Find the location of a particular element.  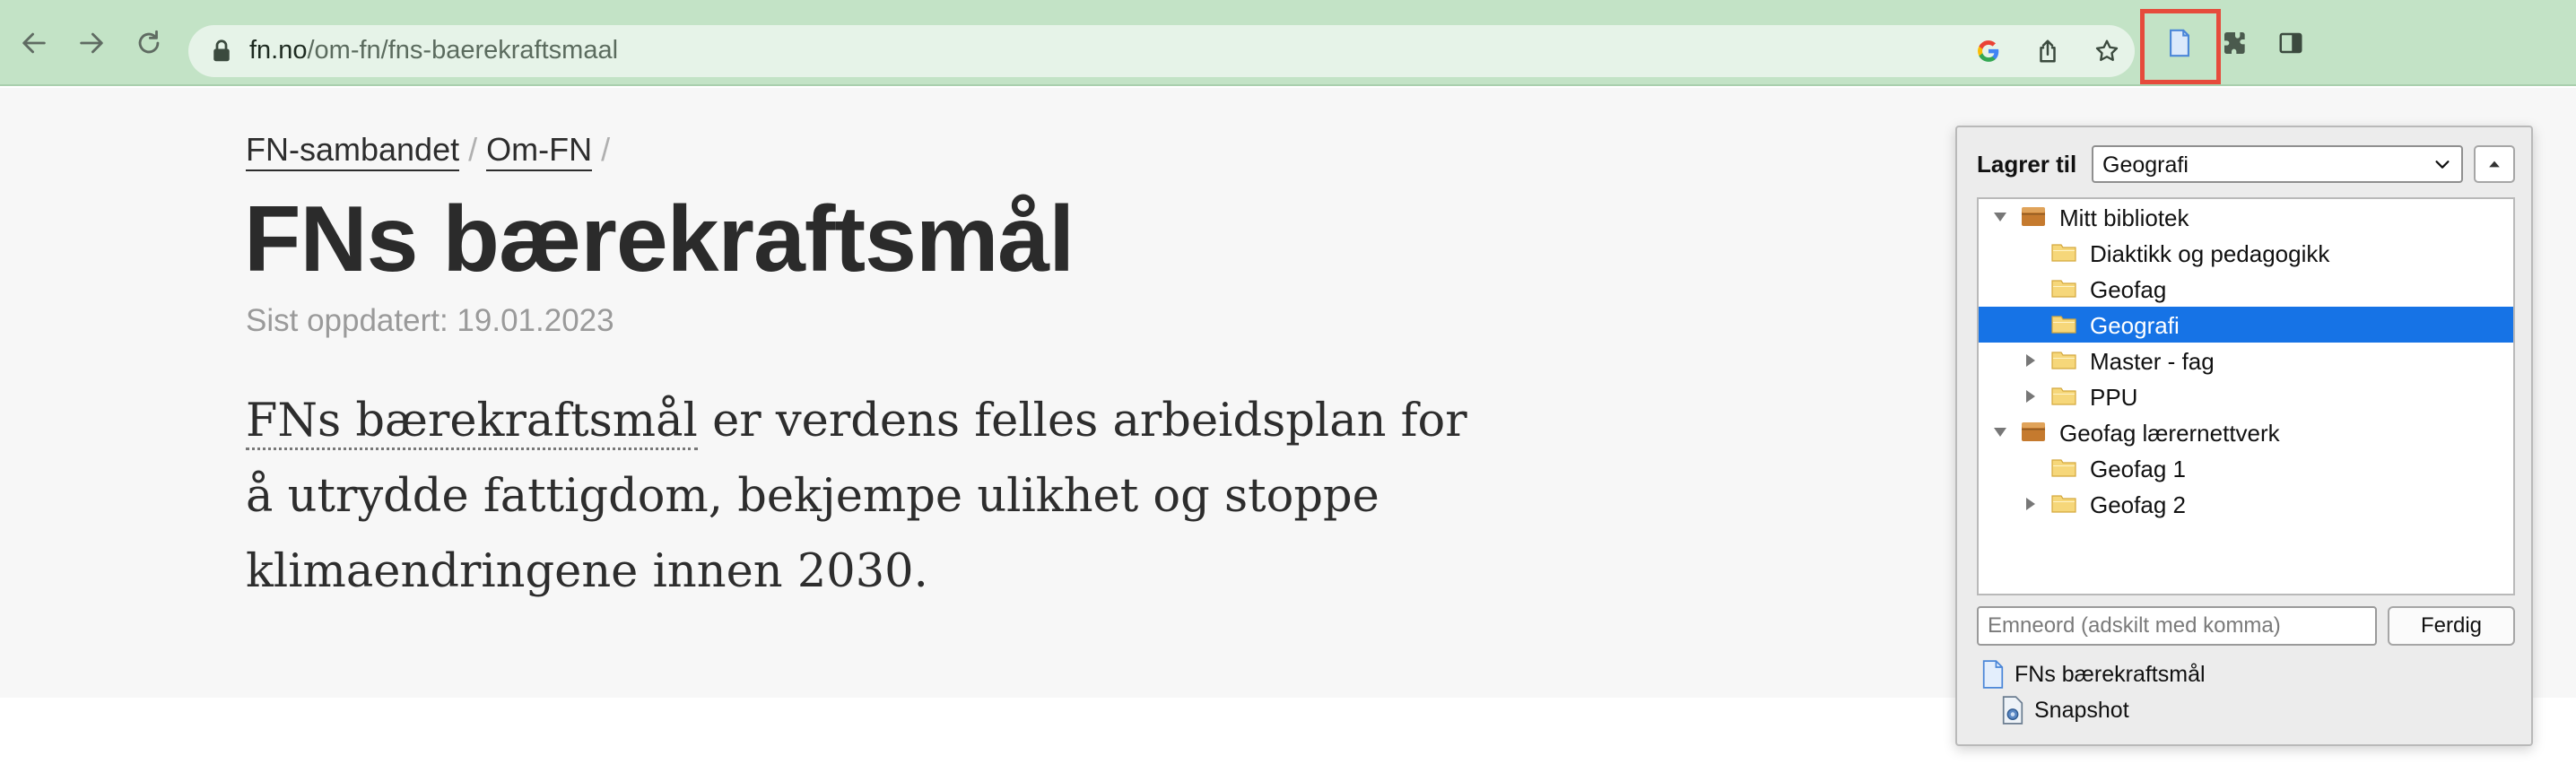

side-panel-icon is located at coordinates (2291, 43).